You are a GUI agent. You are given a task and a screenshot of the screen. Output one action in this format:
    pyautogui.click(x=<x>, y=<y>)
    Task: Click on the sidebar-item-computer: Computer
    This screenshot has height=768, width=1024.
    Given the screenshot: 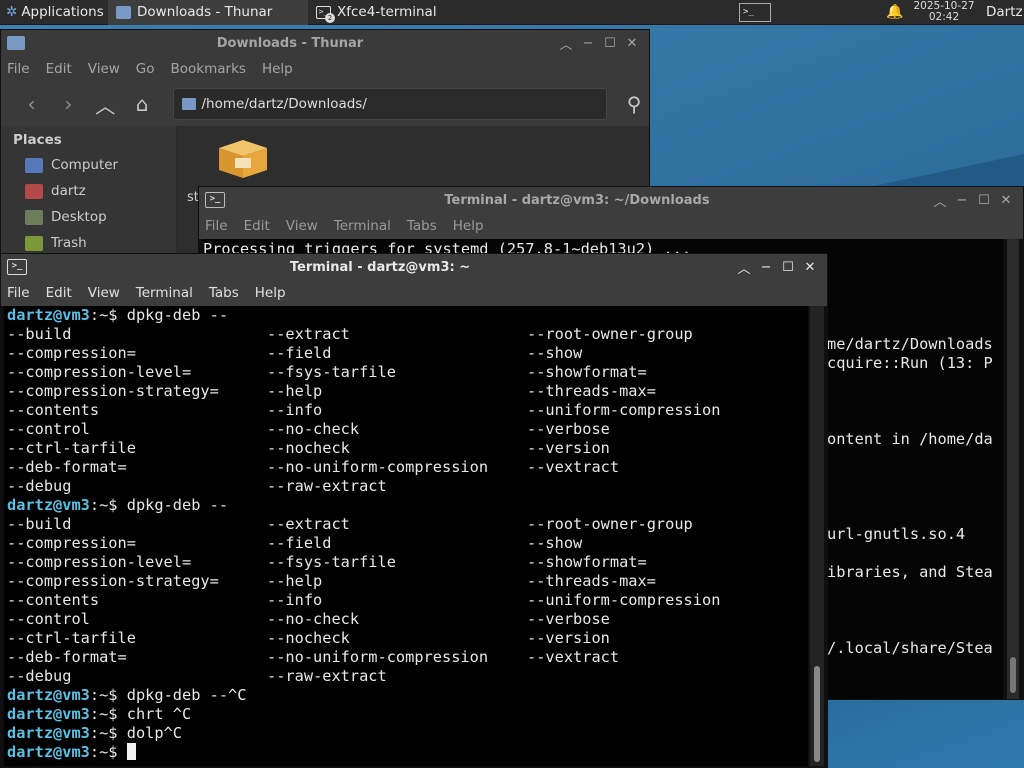 What is the action you would take?
    pyautogui.click(x=88, y=165)
    